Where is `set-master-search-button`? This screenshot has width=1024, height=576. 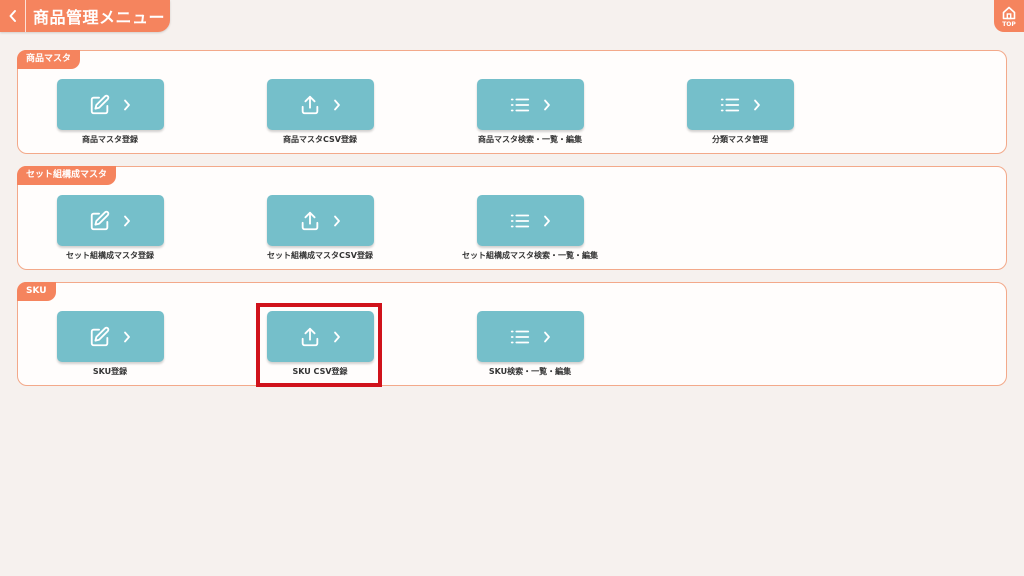
set-master-search-button is located at coordinates (530, 220).